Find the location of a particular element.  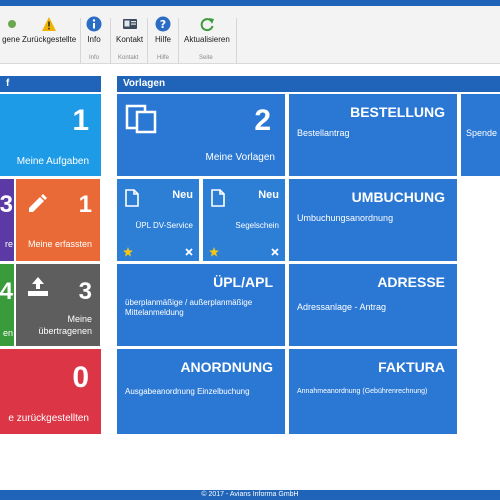

tile-label: en is located at coordinates (7, 333).